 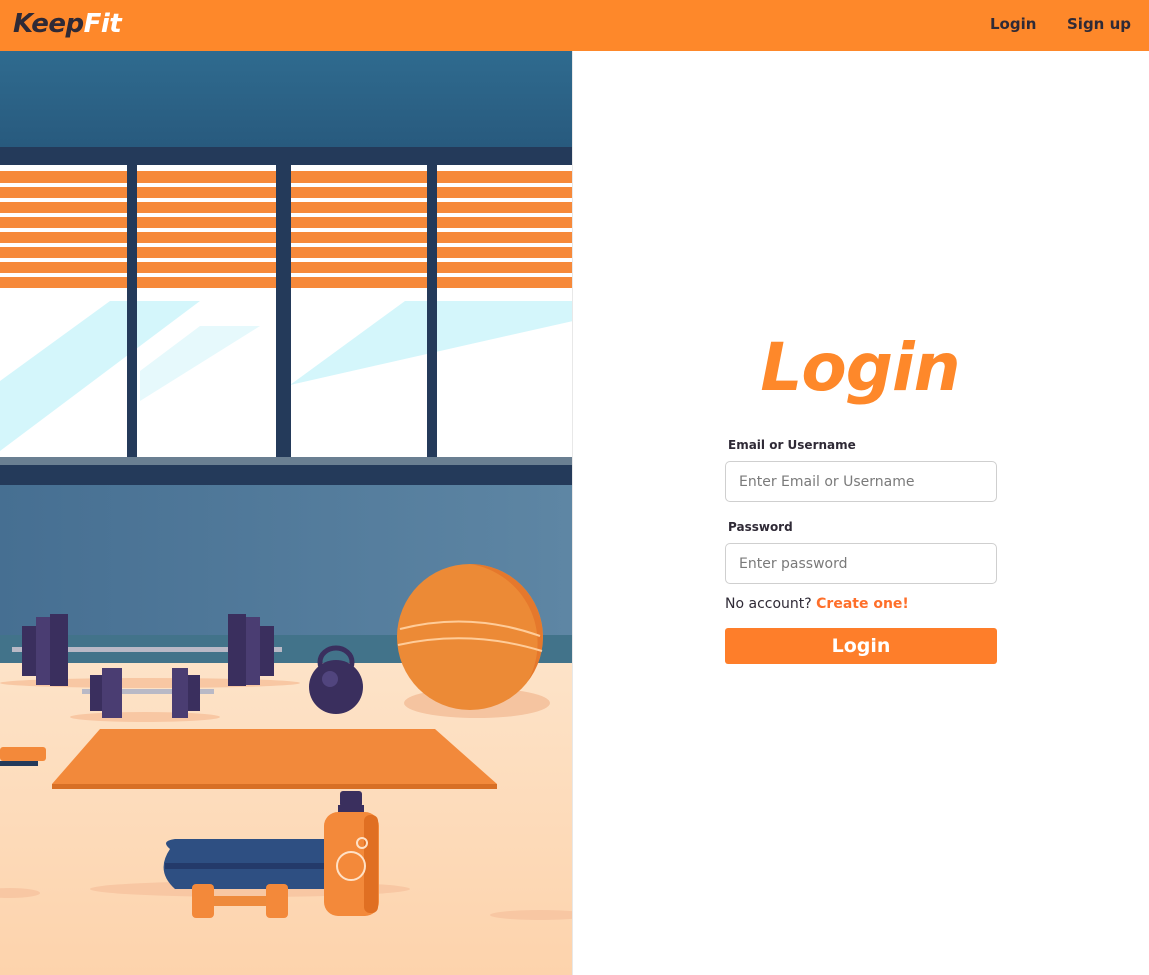 What do you see at coordinates (768, 604) in the screenshot?
I see `no-account-text: No account?` at bounding box center [768, 604].